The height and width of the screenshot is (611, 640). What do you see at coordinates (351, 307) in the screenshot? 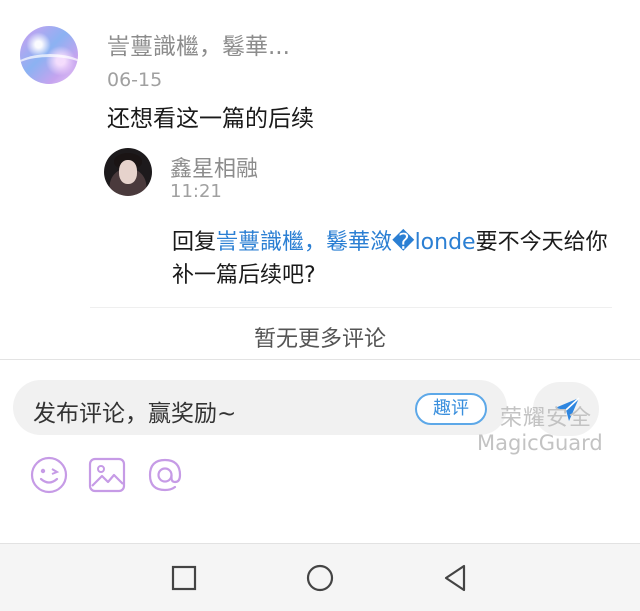
I see `divider` at bounding box center [351, 307].